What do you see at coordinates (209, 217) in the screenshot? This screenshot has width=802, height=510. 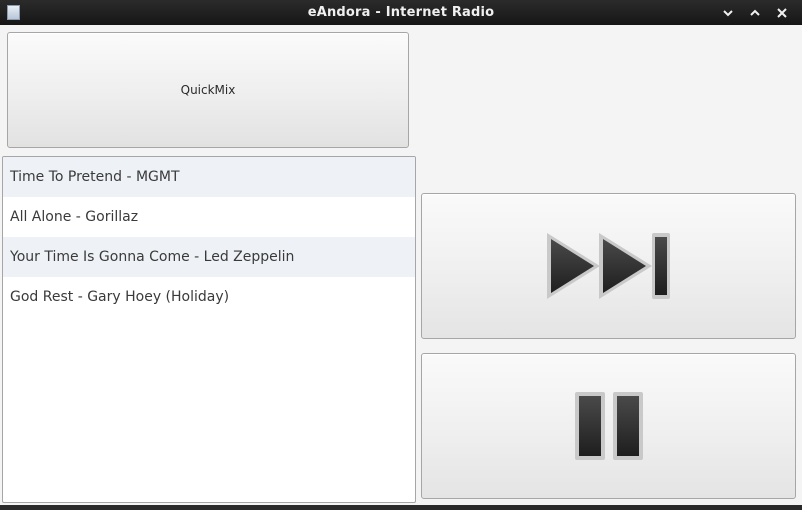 I see `song-item: All Alone - Gorillaz` at bounding box center [209, 217].